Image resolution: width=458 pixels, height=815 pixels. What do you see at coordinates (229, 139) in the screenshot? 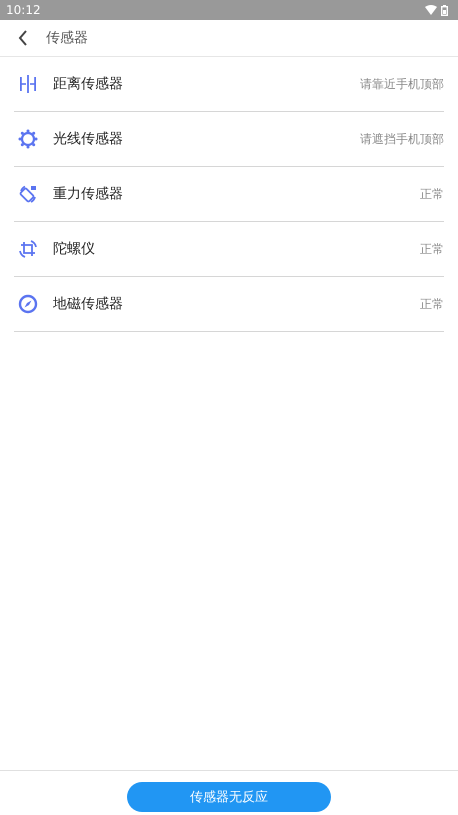
I see `sensor-row: 光线传感器 请遮挡手机顶部` at bounding box center [229, 139].